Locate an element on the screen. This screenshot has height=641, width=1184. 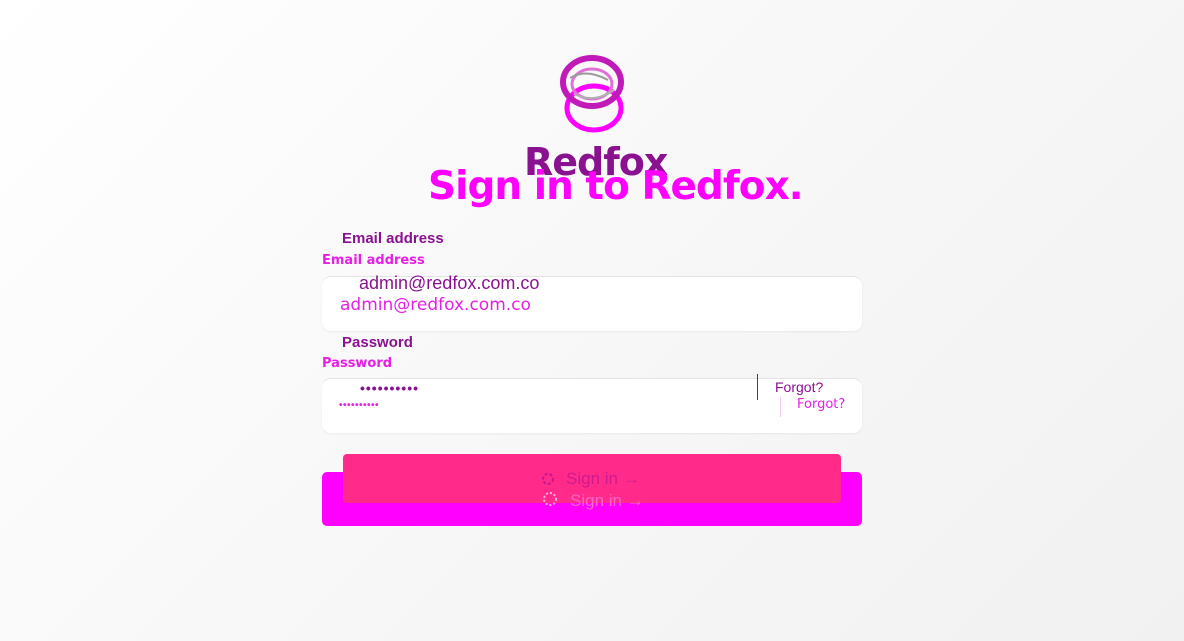
page-title: Sign in to Redfox. is located at coordinates (616, 186).